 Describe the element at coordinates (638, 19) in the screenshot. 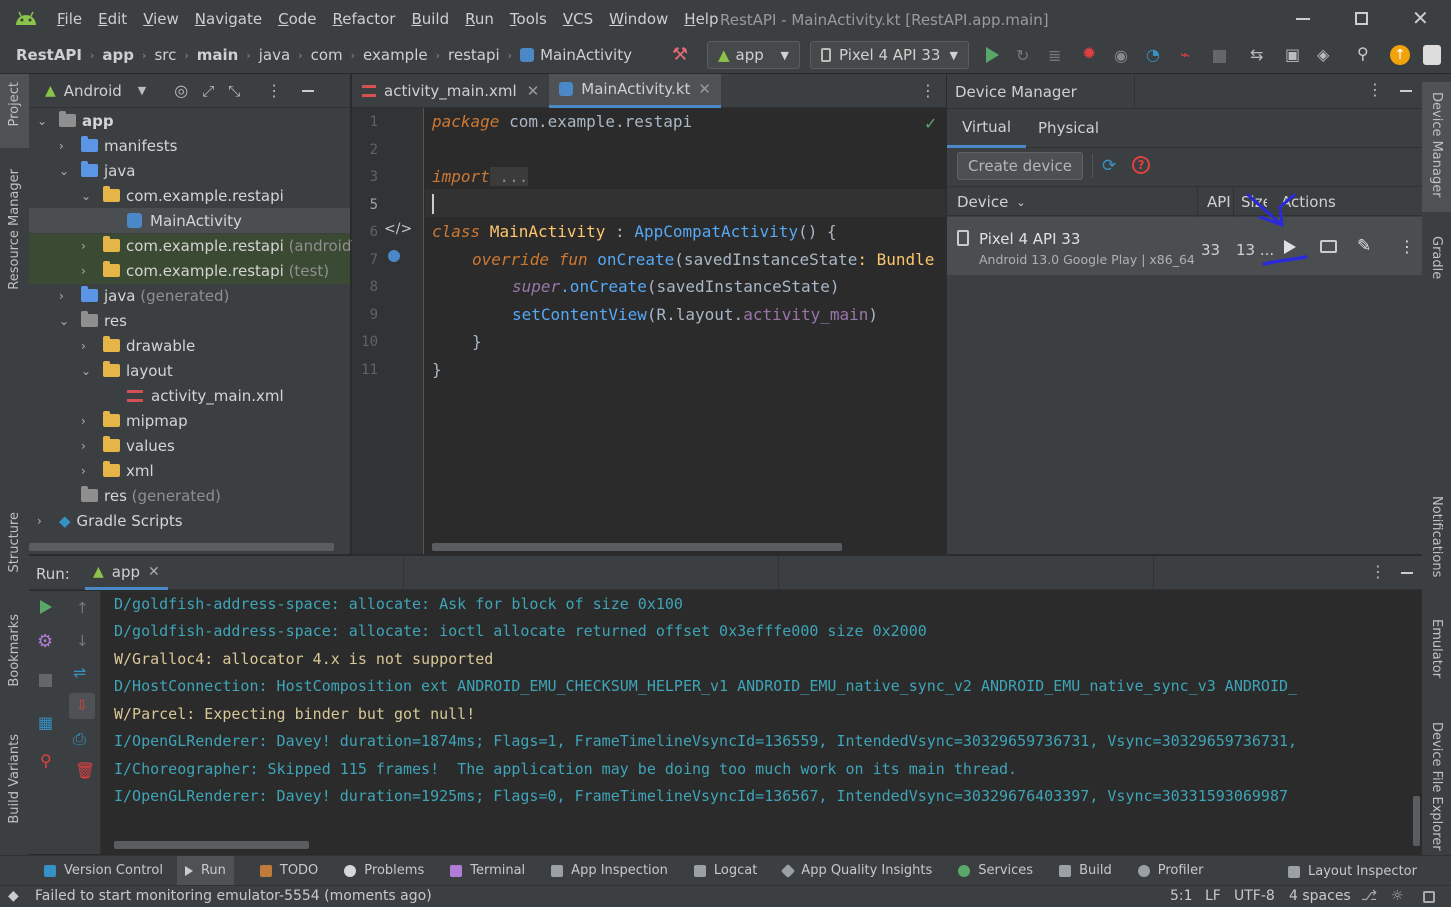

I see `menu-window: Window` at that location.